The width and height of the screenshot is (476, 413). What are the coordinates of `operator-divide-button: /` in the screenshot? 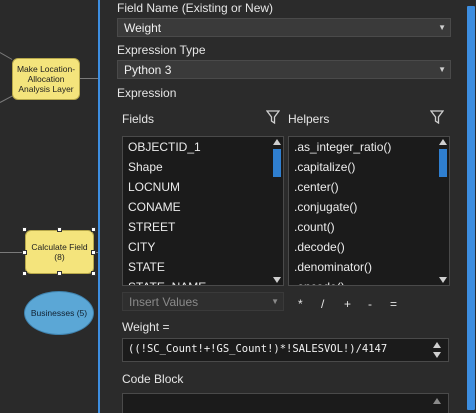 It's located at (322, 304).